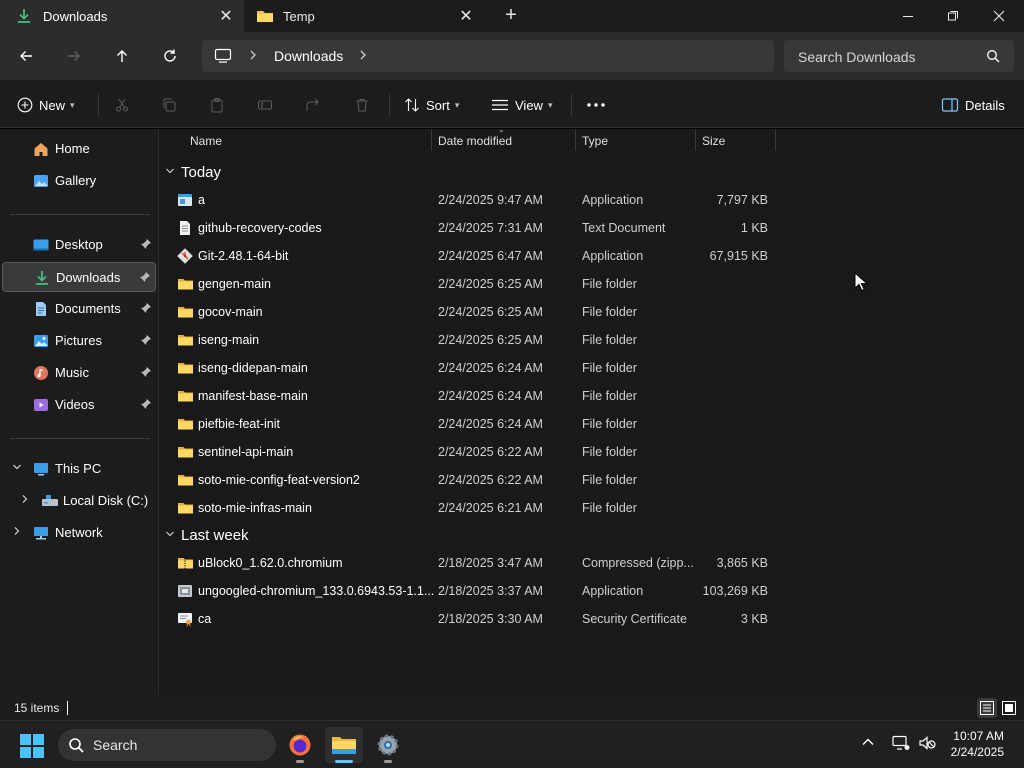 The image size is (1024, 768). I want to click on folder-icon, so click(185, 312).